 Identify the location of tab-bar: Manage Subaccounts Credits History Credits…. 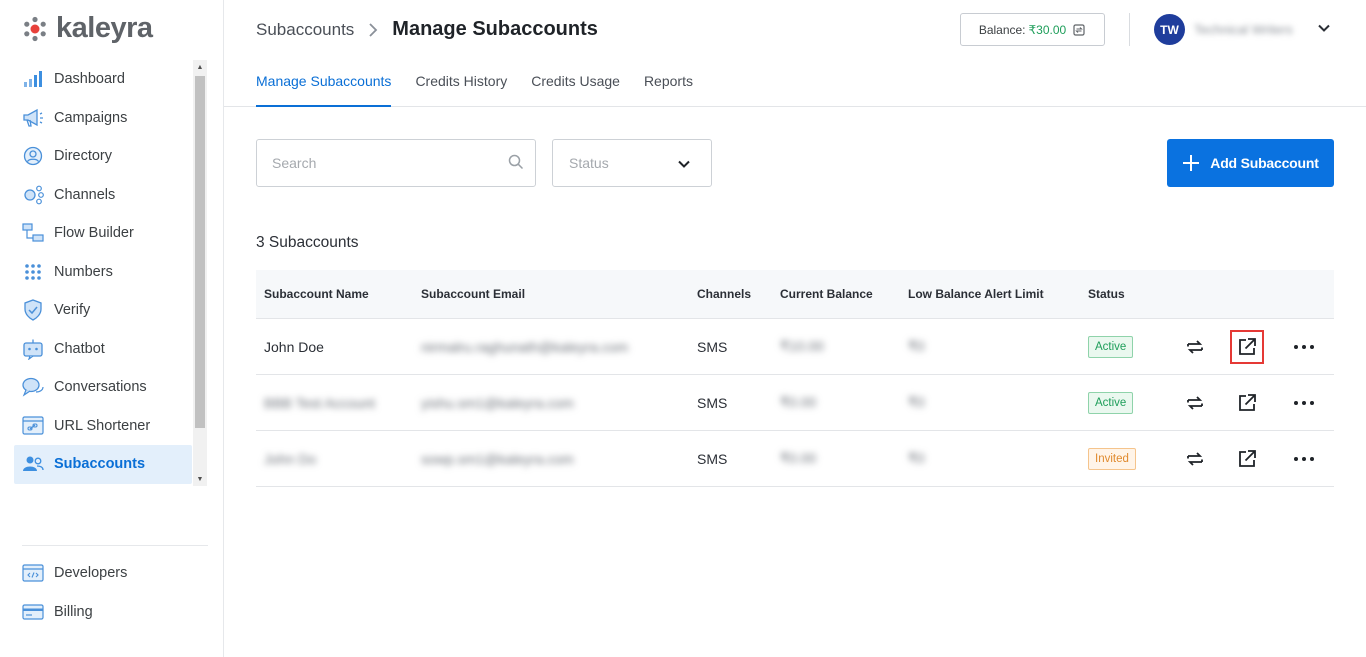
(474, 84).